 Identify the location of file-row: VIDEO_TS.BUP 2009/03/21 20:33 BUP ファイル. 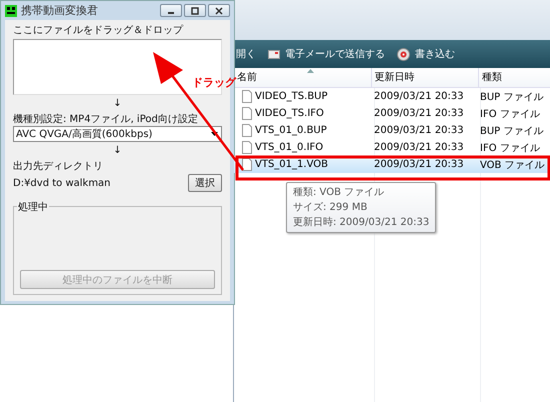
(392, 96).